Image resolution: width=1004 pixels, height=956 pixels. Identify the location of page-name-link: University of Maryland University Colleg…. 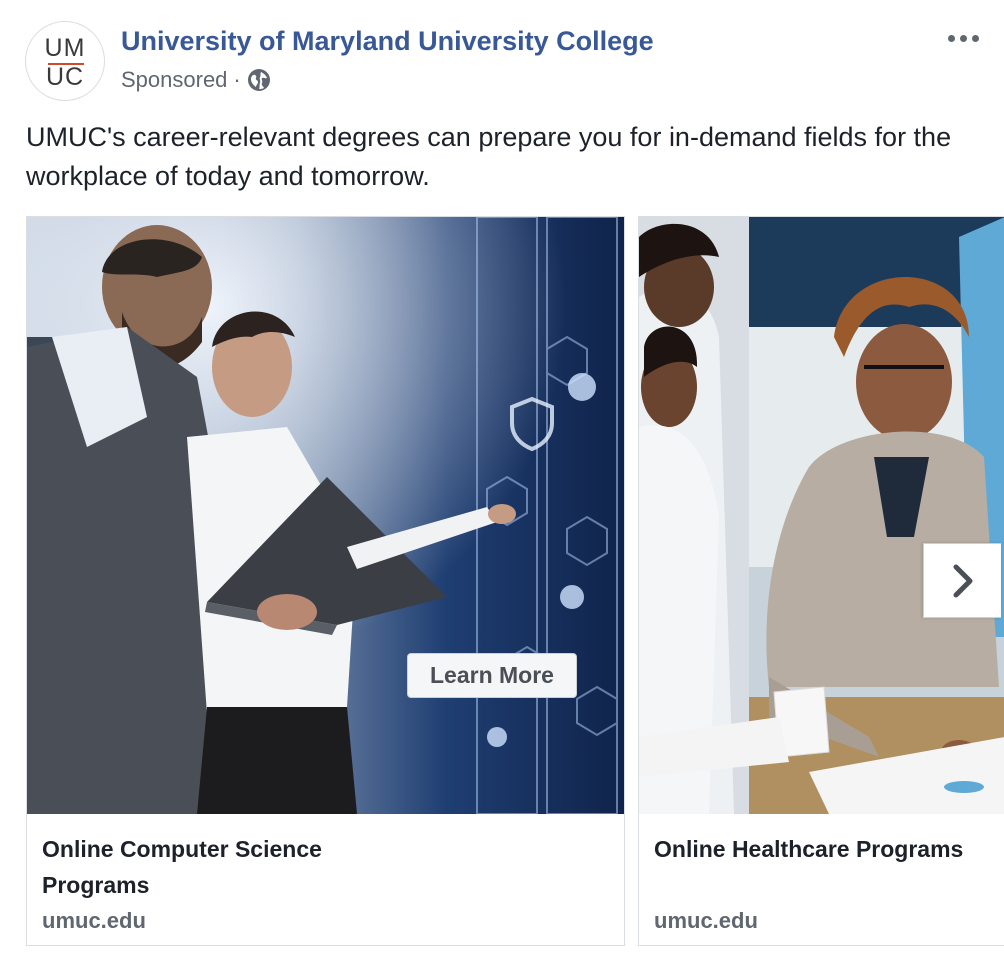
(387, 41).